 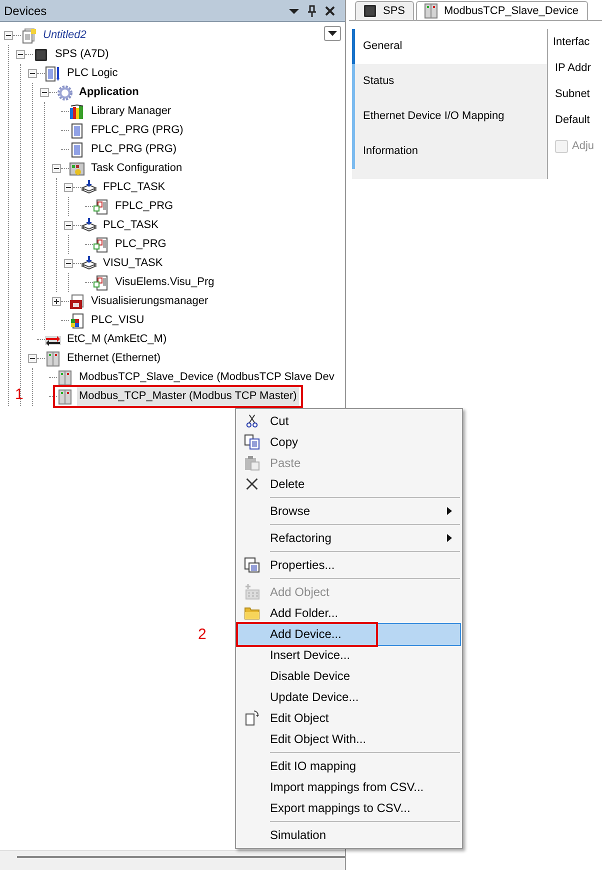 What do you see at coordinates (92, 73) in the screenshot?
I see `tree-item: PLC Logic` at bounding box center [92, 73].